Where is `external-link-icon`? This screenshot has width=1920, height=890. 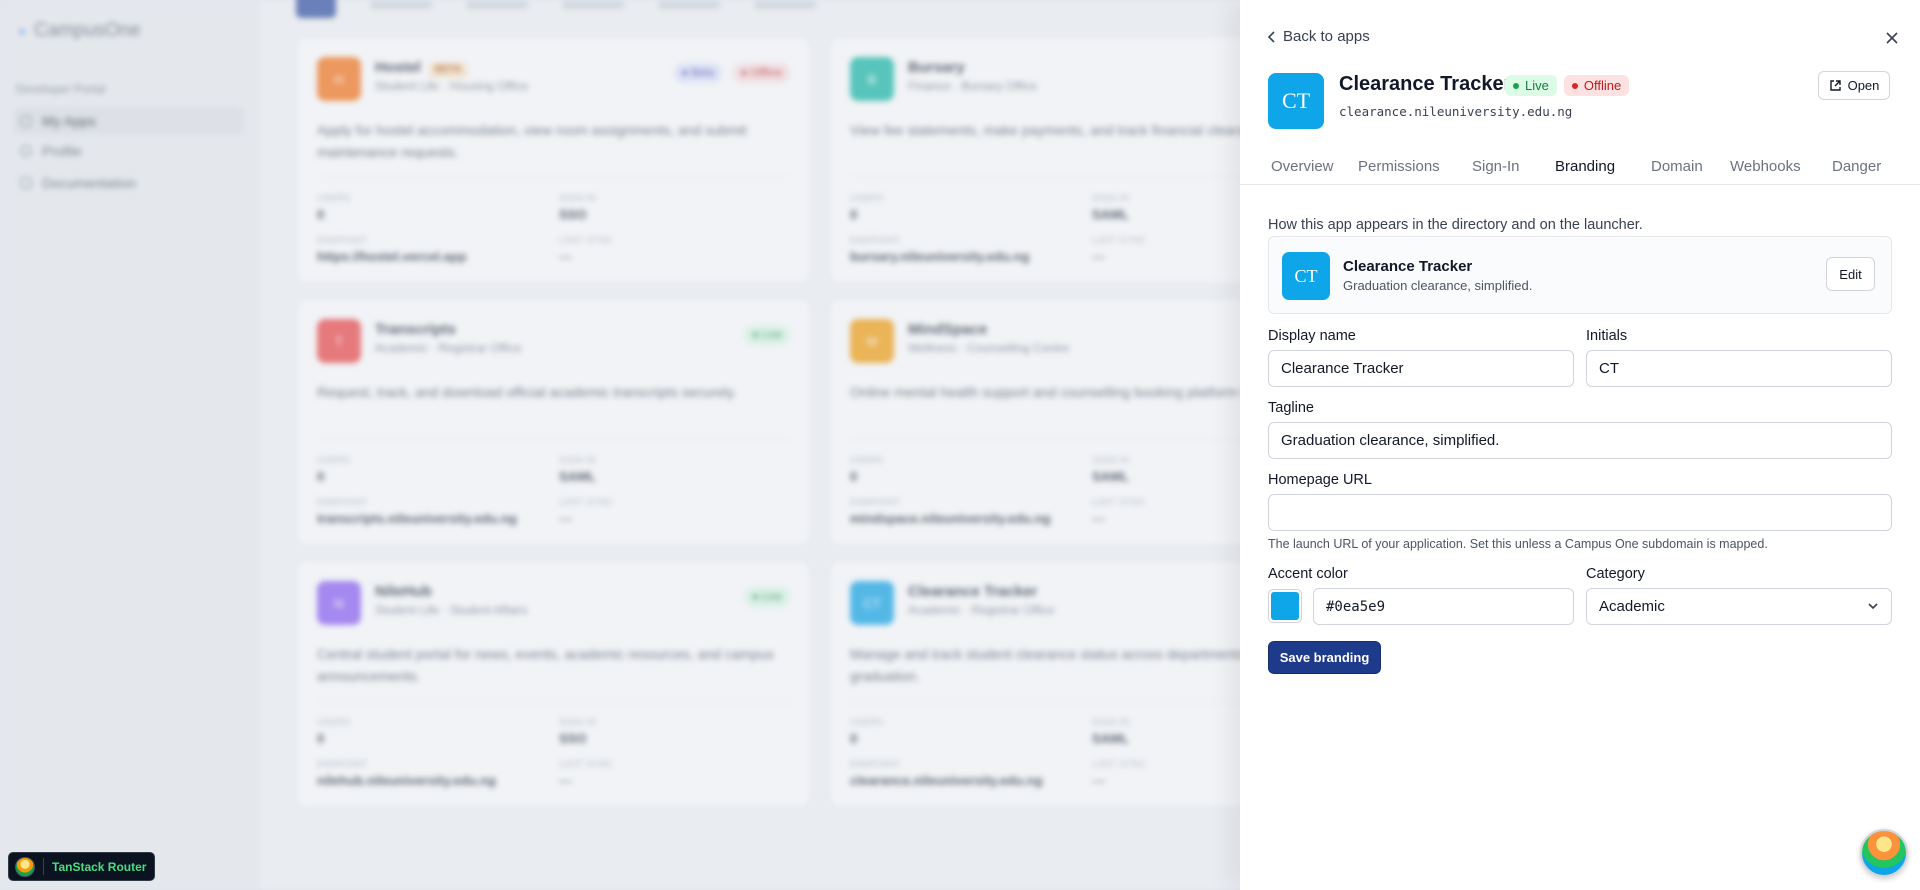
external-link-icon is located at coordinates (1835, 85).